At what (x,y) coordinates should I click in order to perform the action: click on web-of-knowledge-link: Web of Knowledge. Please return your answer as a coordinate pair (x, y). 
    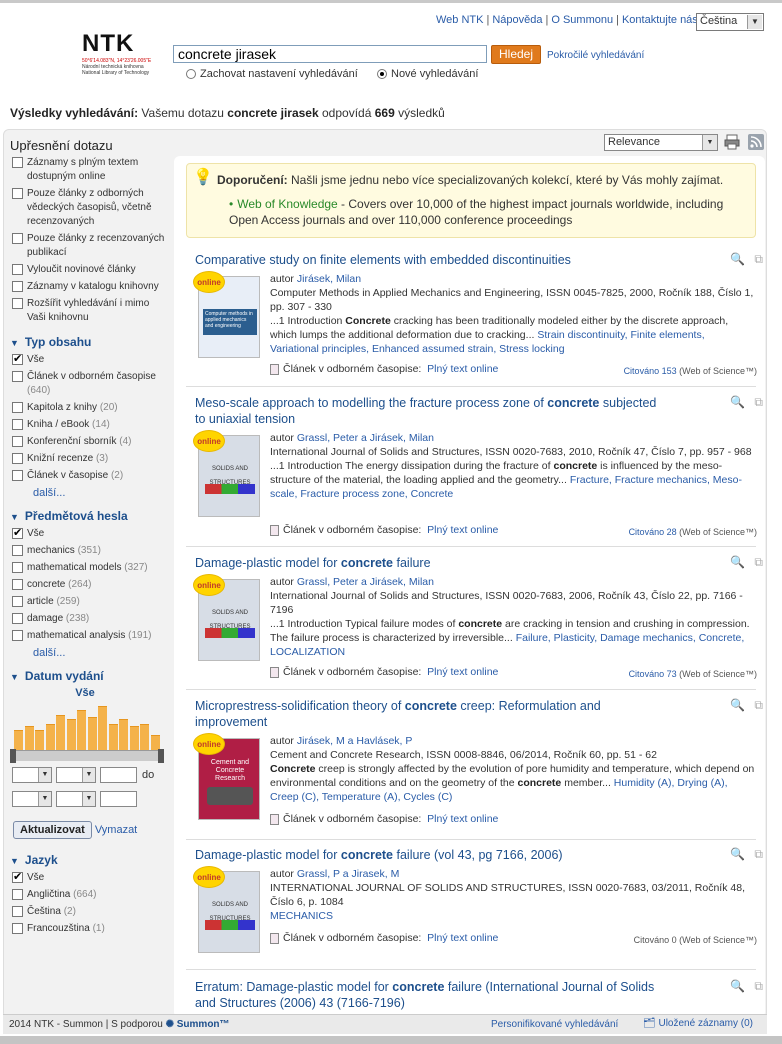
    Looking at the image, I should click on (287, 204).